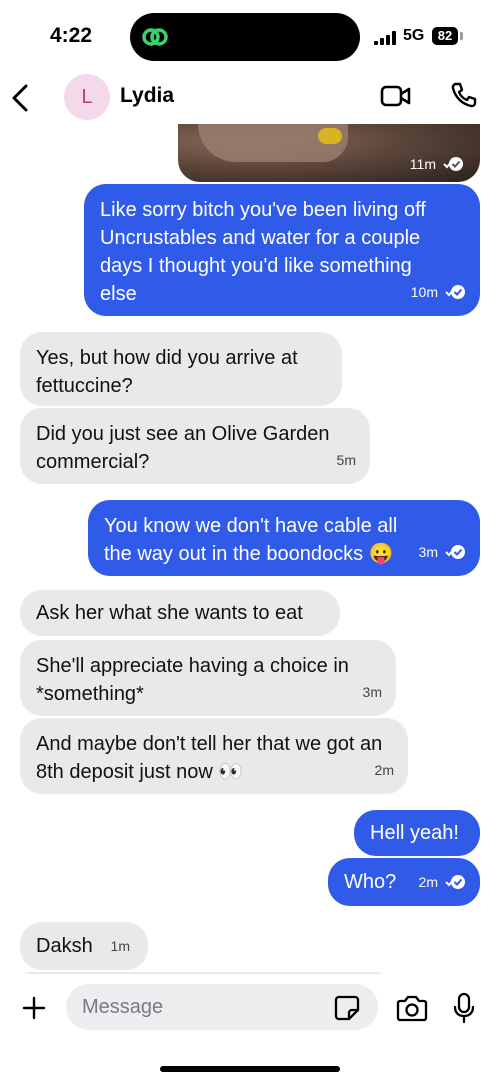 The width and height of the screenshot is (500, 1084). I want to click on message-text: Ask her what she wants to eat, so click(169, 613).